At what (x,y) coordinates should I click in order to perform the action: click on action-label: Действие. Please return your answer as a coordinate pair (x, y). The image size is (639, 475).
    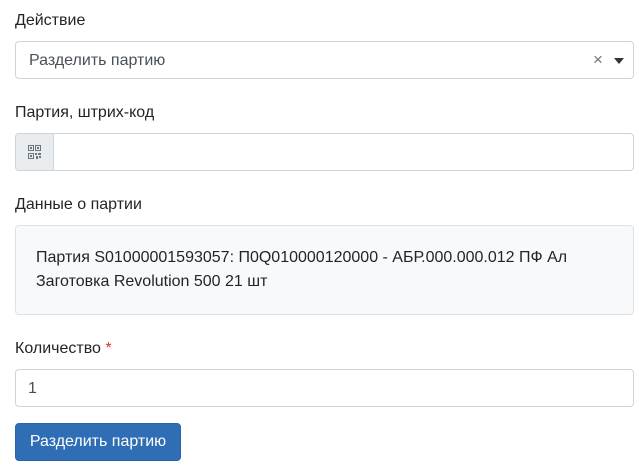
    Looking at the image, I should click on (50, 20).